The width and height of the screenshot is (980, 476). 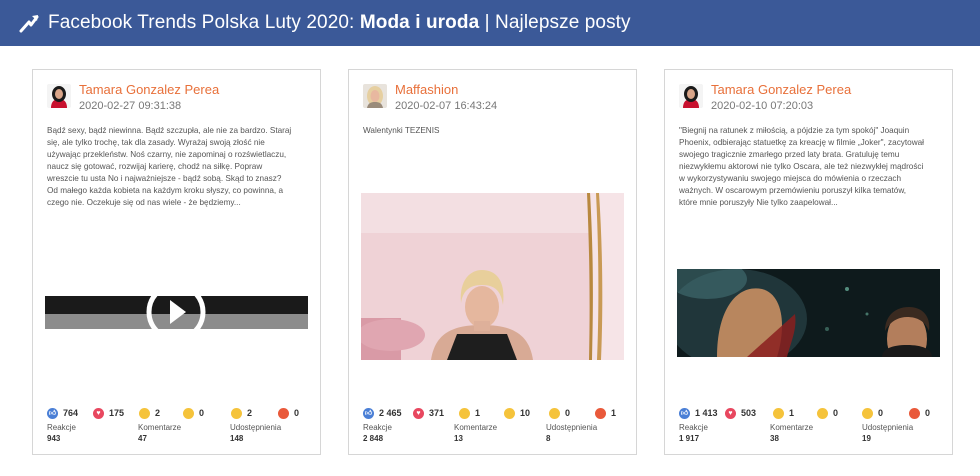 I want to click on shares-count: 19, so click(x=866, y=438).